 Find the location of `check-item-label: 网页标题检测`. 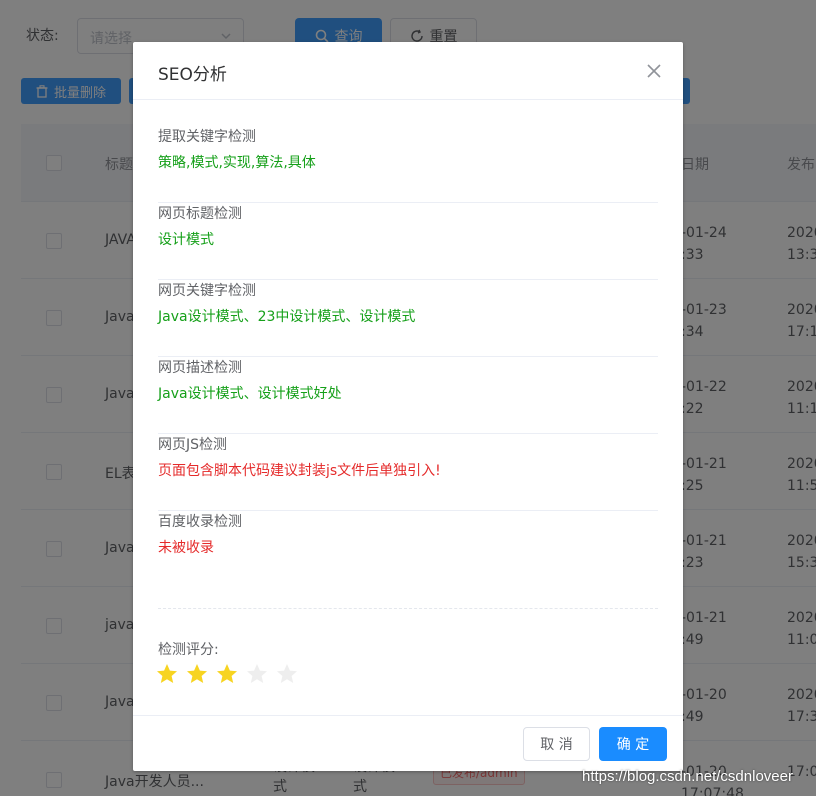

check-item-label: 网页标题检测 is located at coordinates (200, 214).